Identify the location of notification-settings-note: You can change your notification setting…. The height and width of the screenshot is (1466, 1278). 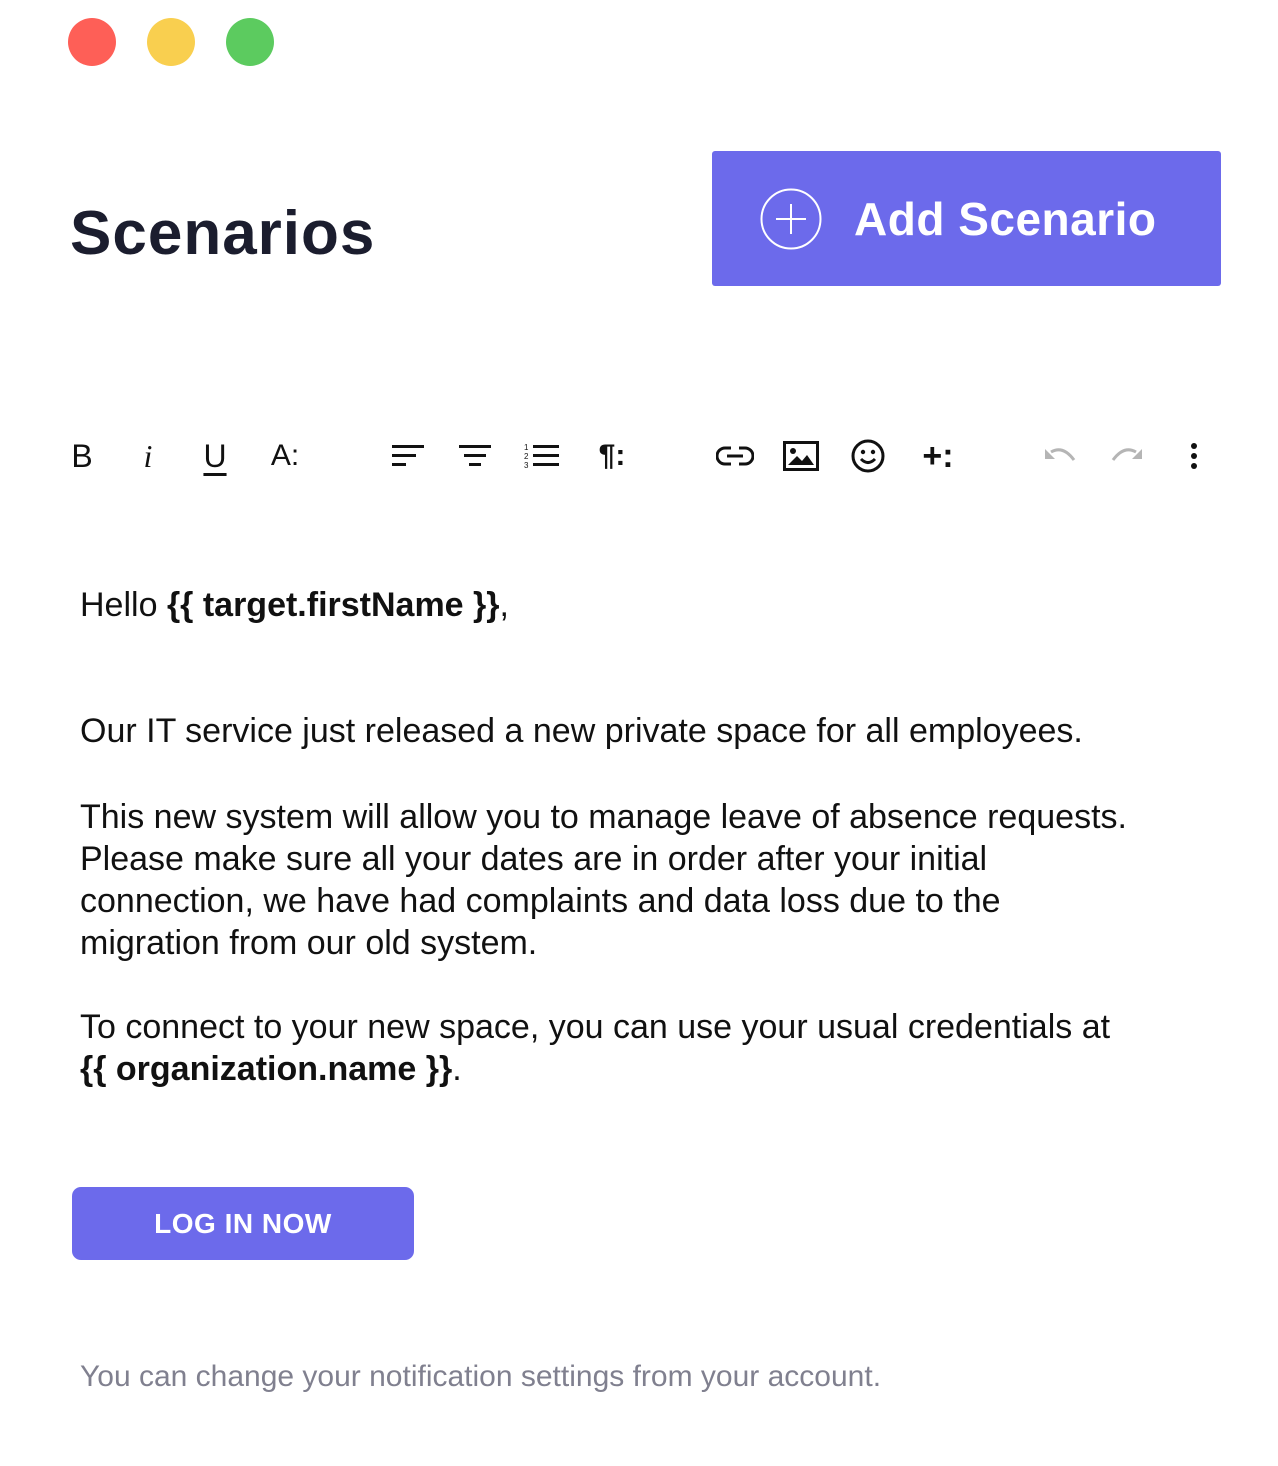
(481, 1376).